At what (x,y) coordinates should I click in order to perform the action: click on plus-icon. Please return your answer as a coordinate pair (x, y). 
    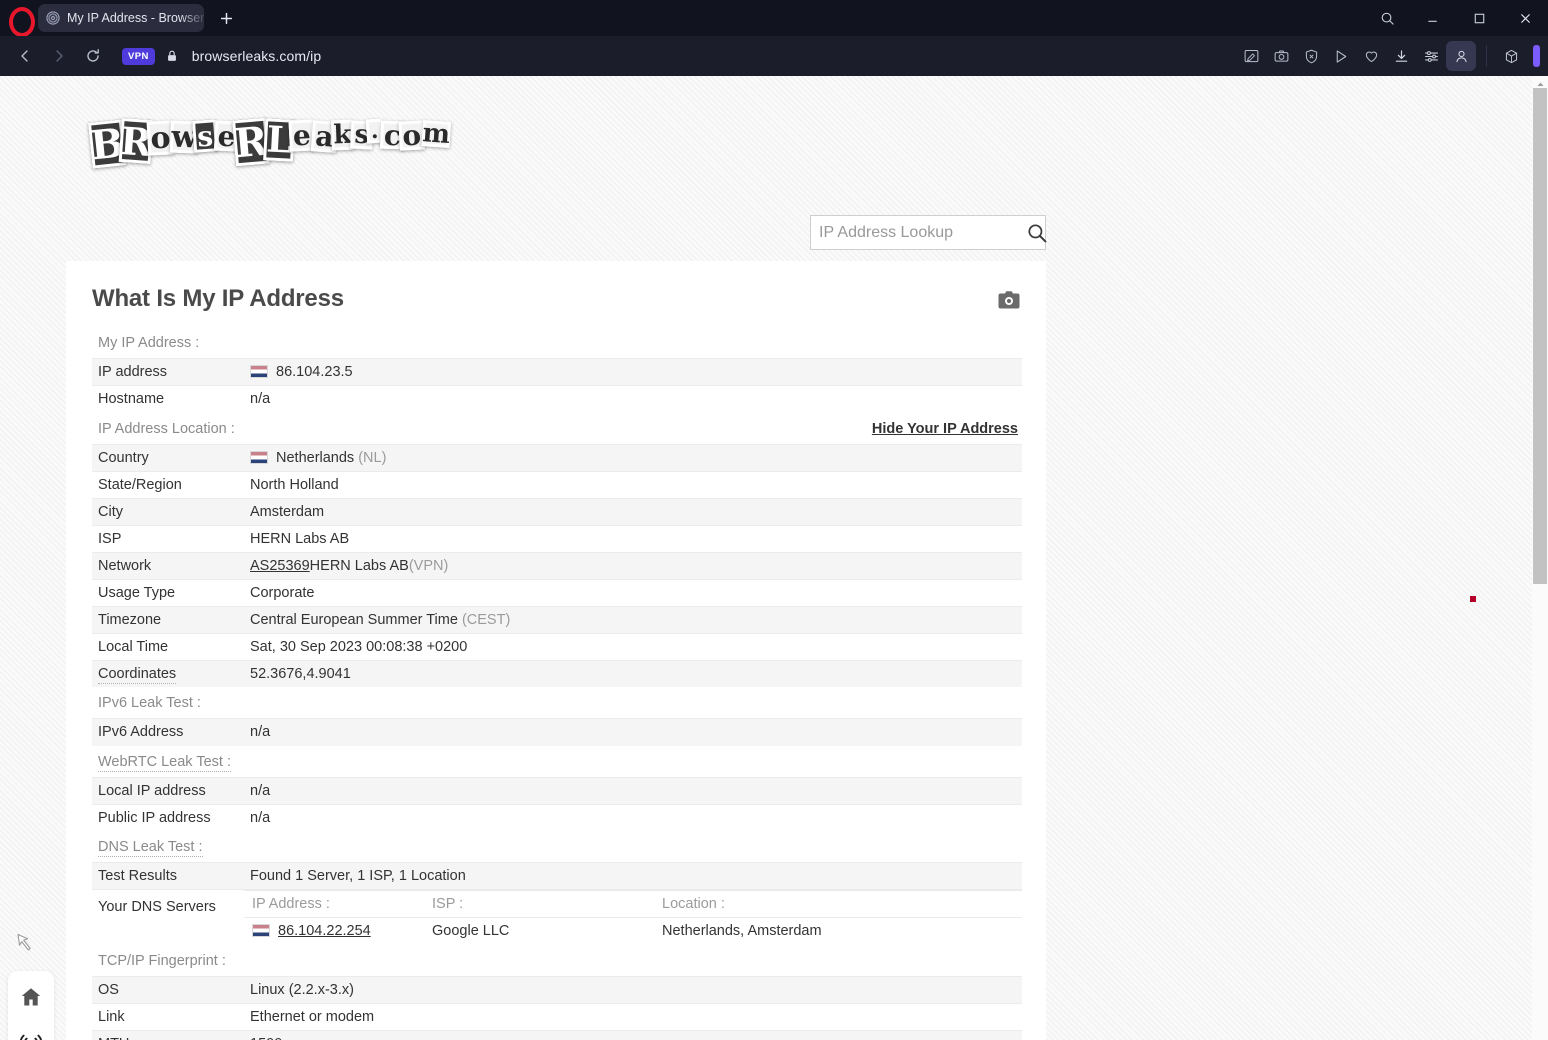
    Looking at the image, I should click on (226, 18).